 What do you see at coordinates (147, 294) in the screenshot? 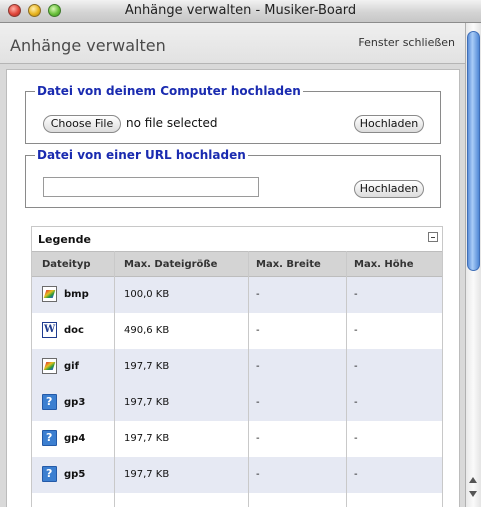
I see `max-file-size: 100,0 KB` at bounding box center [147, 294].